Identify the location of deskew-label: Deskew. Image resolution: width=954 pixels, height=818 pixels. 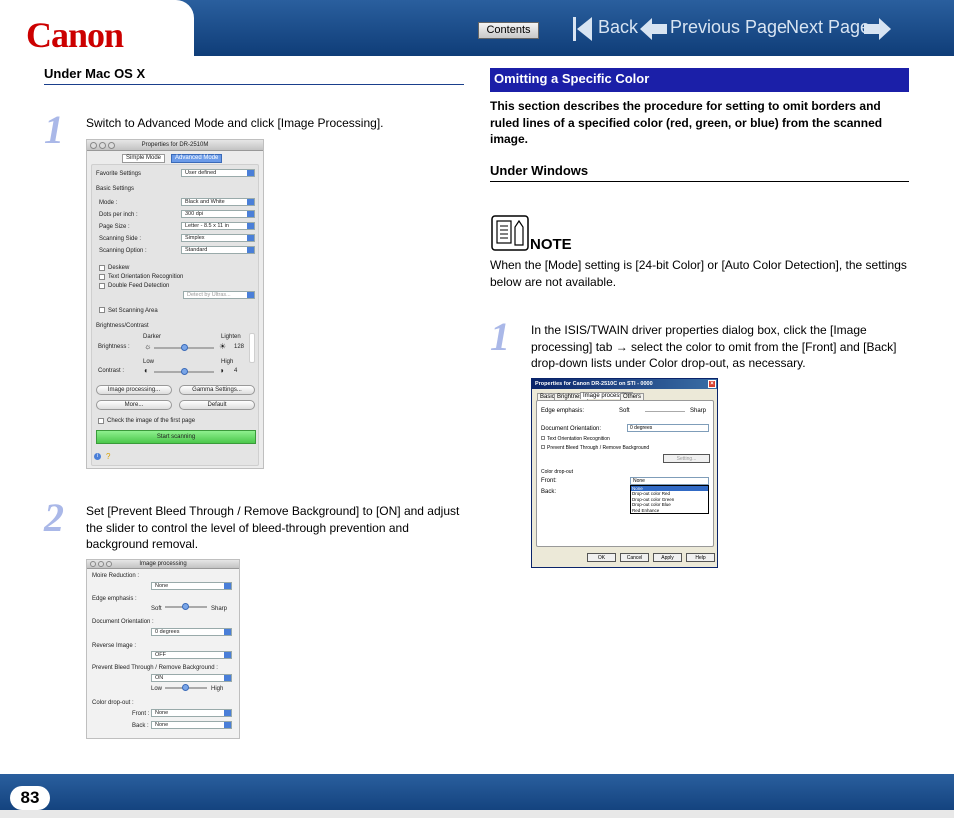
(119, 268).